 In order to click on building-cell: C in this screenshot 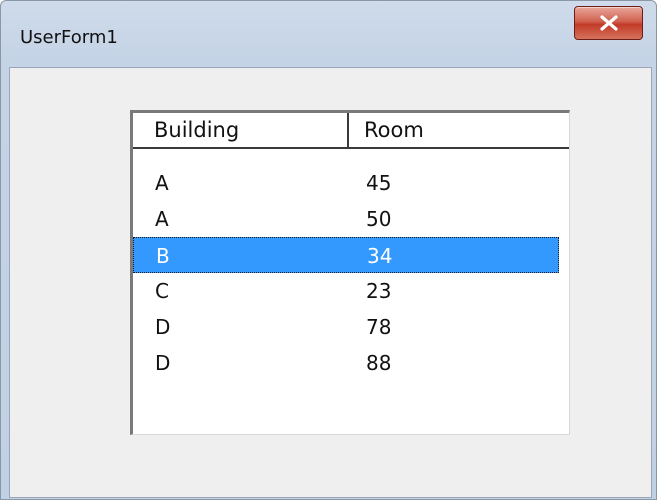, I will do `click(162, 291)`.